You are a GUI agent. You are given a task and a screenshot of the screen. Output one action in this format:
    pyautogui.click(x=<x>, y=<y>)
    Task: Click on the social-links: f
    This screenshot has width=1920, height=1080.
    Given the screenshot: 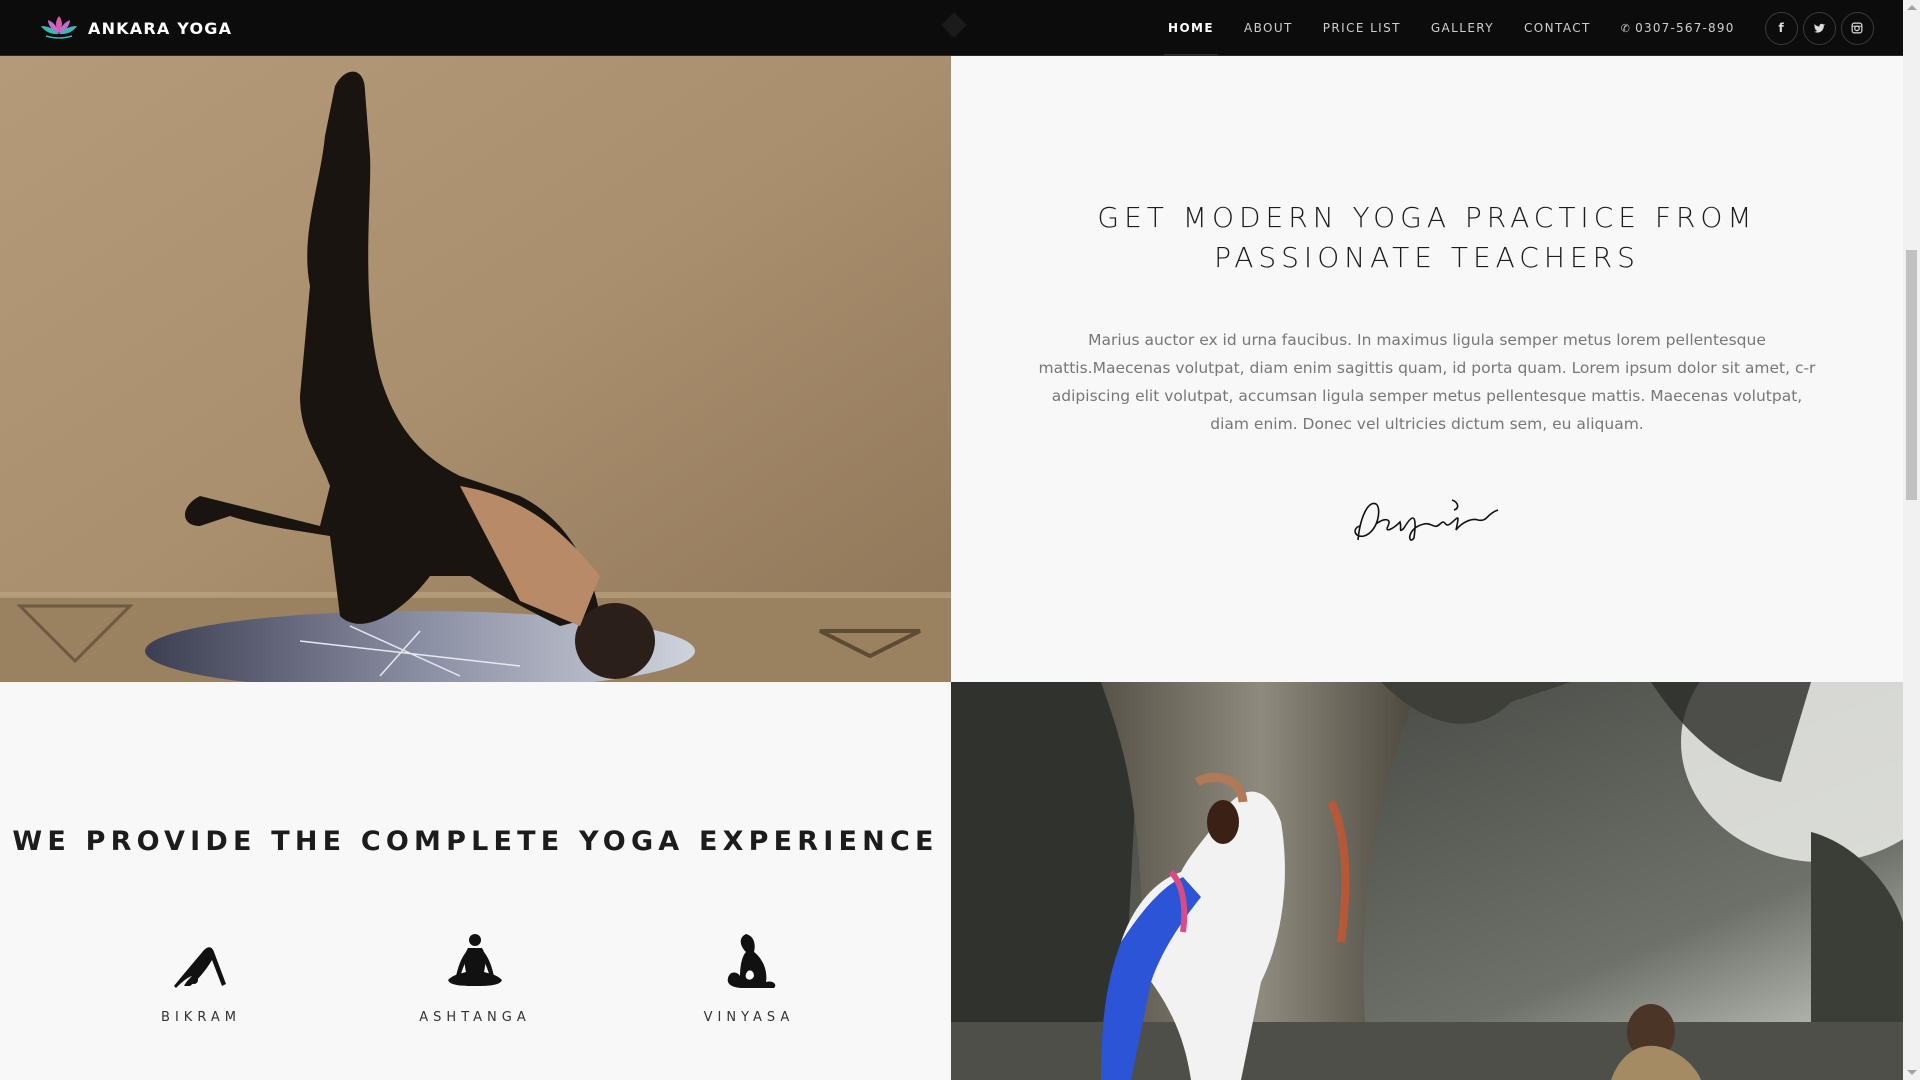 What is the action you would take?
    pyautogui.click(x=1819, y=28)
    